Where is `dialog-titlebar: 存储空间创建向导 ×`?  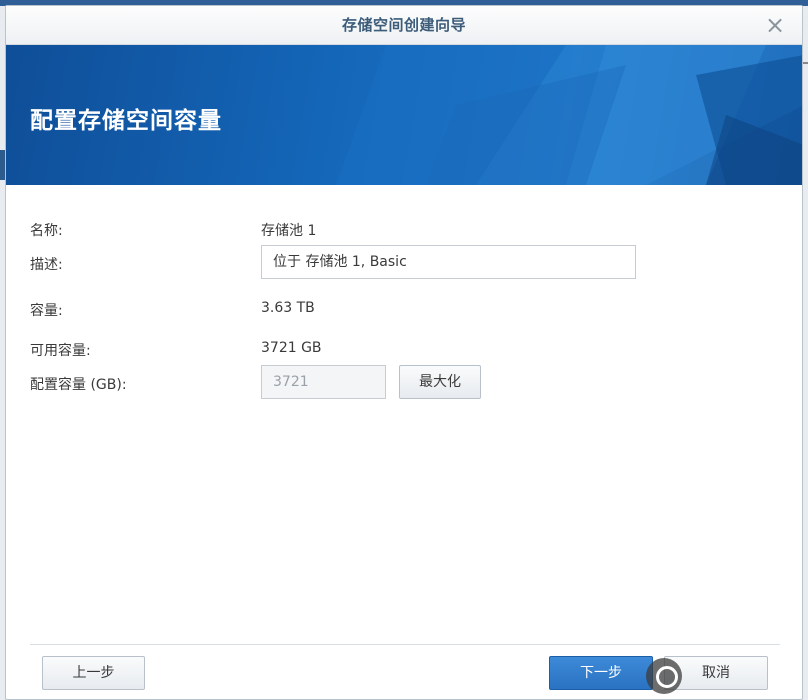 dialog-titlebar: 存储空间创建向导 × is located at coordinates (404, 25).